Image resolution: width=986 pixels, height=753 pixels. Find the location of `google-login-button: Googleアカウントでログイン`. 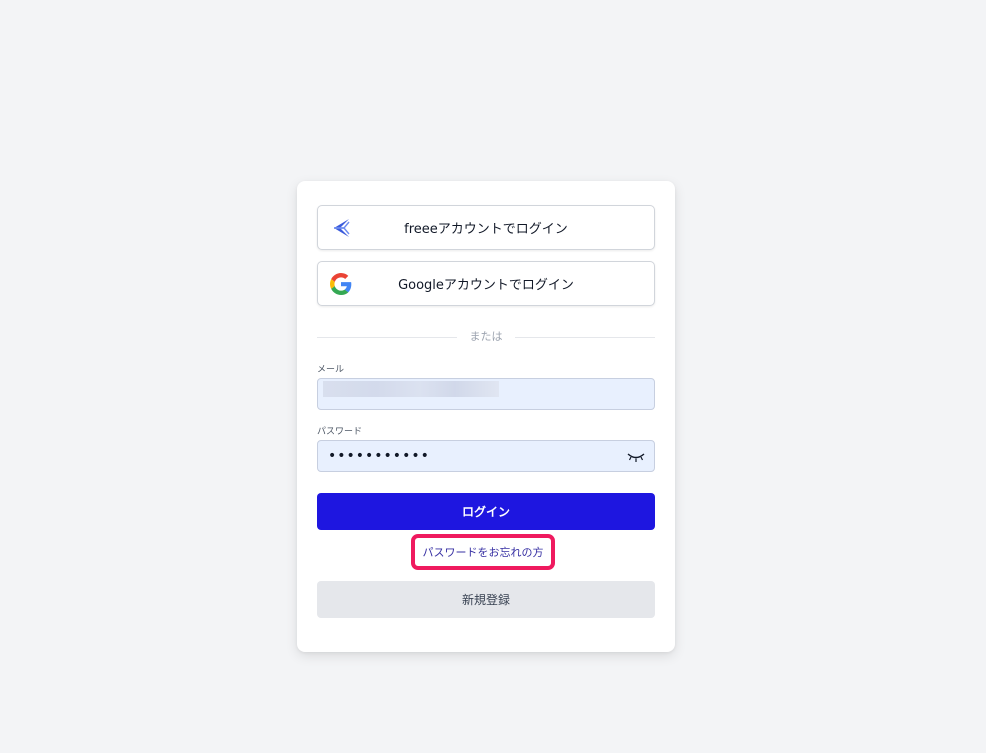

google-login-button: Googleアカウントでログイン is located at coordinates (486, 283).